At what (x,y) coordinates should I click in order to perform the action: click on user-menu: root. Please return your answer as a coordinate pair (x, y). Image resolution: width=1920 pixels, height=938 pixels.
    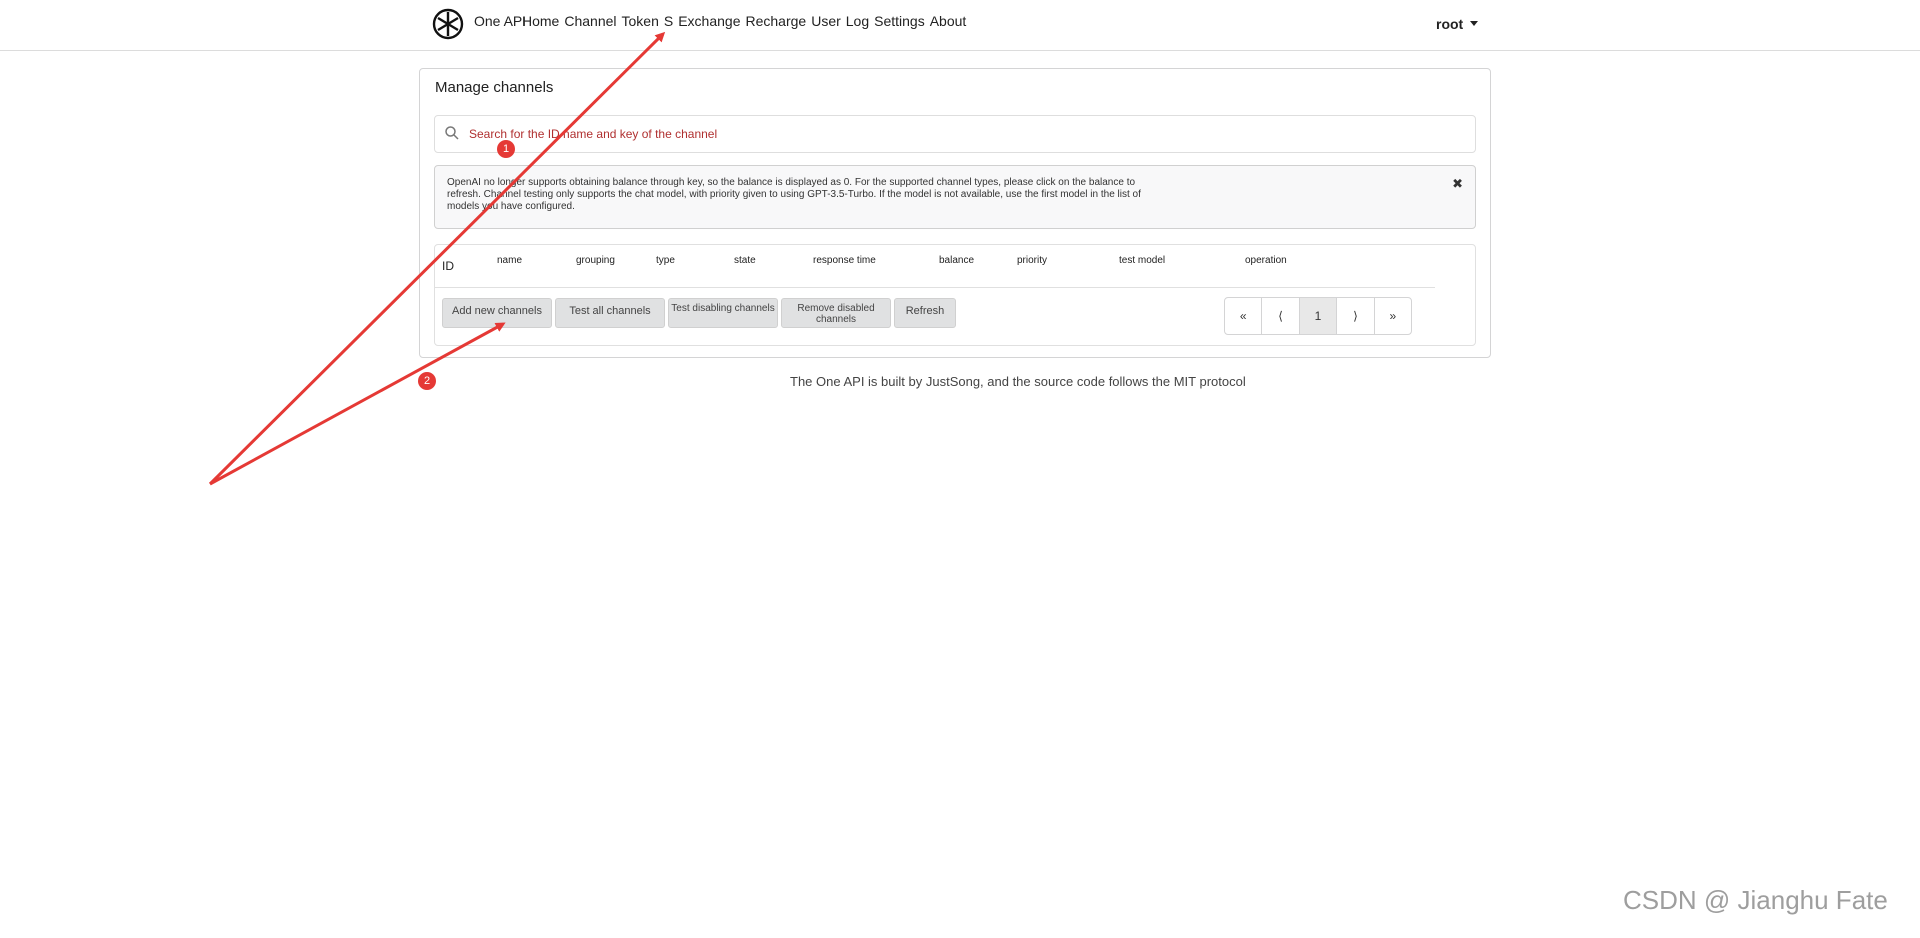
    Looking at the image, I should click on (1449, 24).